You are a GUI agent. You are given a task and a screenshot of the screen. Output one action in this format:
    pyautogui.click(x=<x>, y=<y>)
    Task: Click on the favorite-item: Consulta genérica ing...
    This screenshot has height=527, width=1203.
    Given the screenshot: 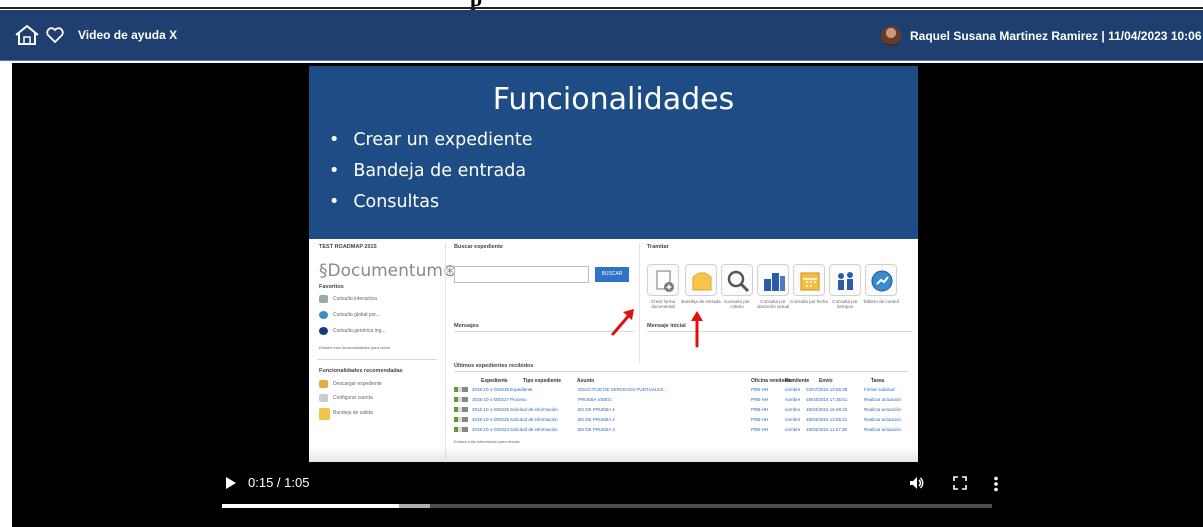 What is the action you would take?
    pyautogui.click(x=359, y=331)
    